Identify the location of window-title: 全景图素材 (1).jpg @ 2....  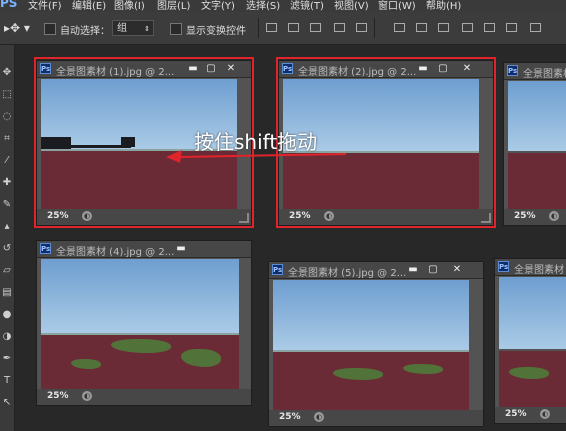
(115, 72).